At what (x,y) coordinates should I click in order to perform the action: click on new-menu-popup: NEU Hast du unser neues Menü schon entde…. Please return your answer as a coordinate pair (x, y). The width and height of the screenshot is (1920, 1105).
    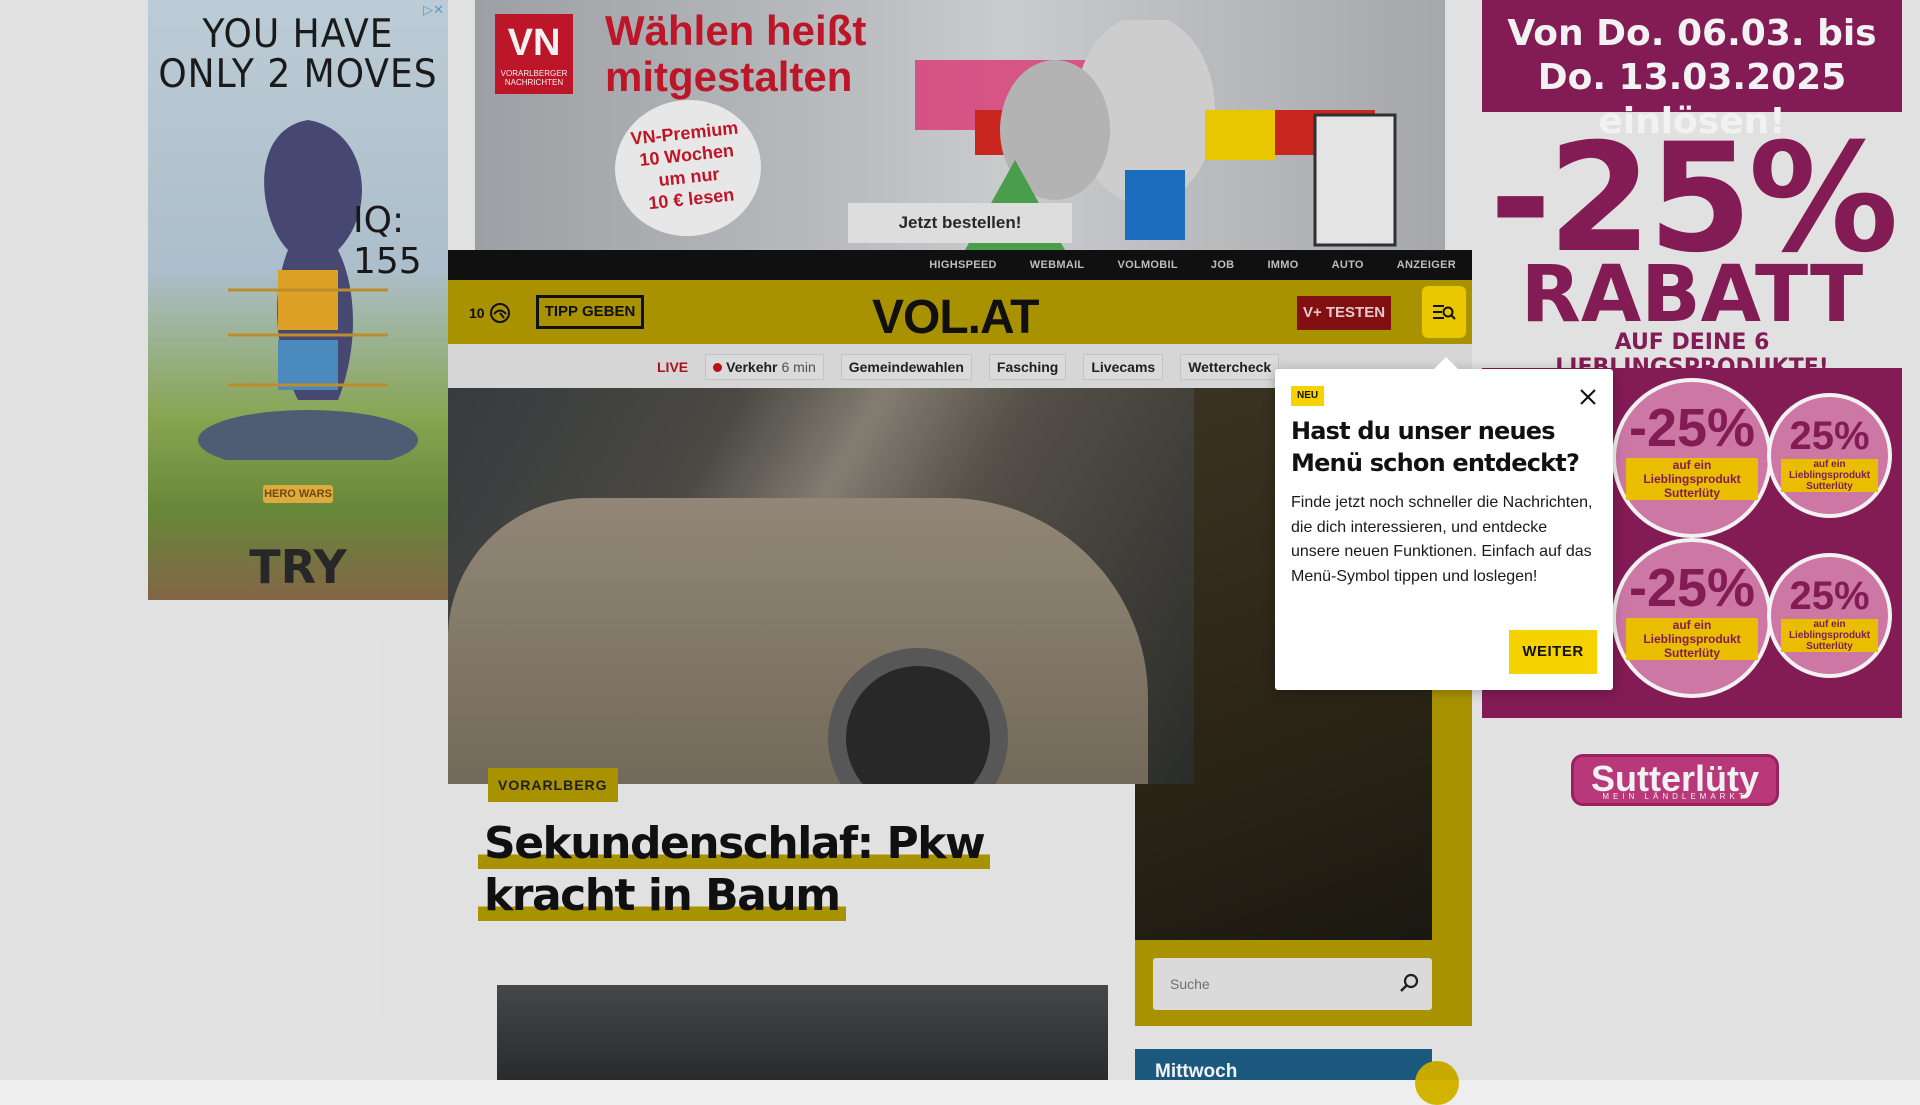
    Looking at the image, I should click on (1444, 523).